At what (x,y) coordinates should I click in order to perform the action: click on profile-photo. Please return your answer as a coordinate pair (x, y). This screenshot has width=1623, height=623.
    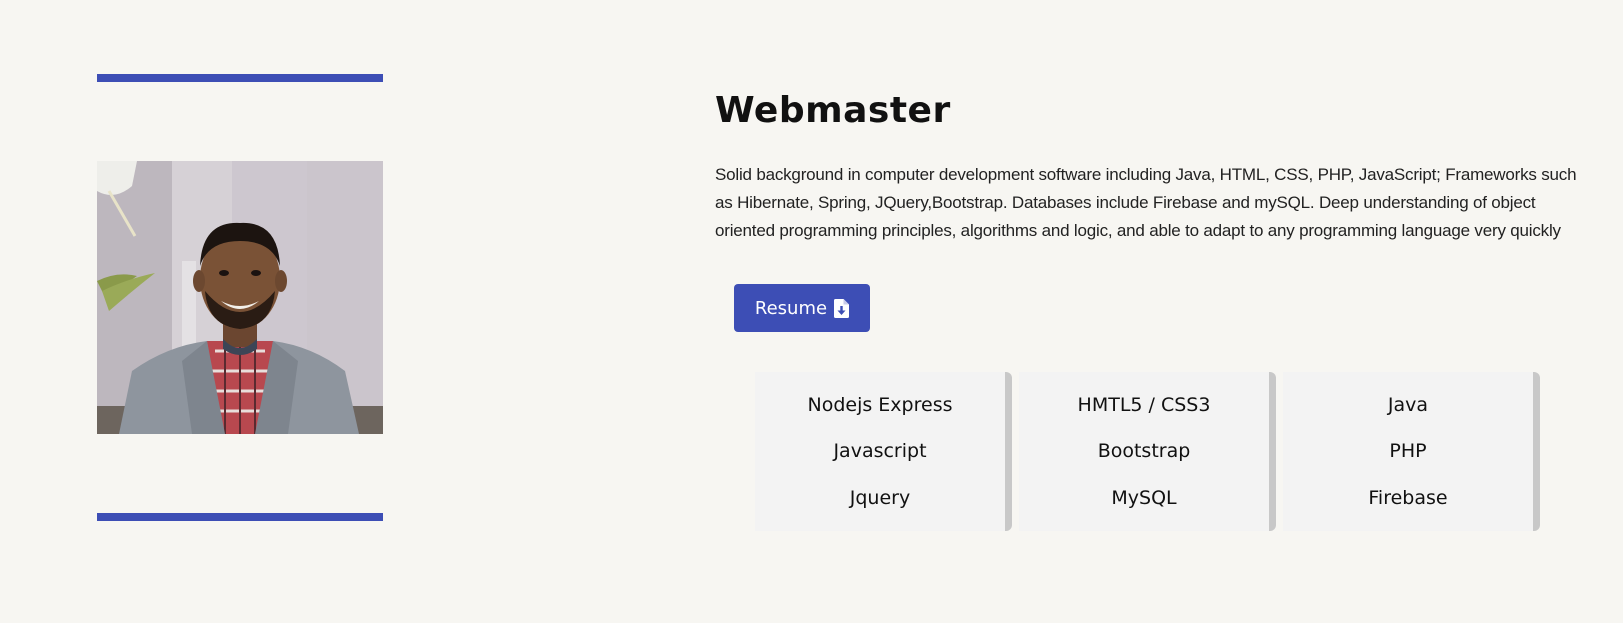
    Looking at the image, I should click on (240, 297).